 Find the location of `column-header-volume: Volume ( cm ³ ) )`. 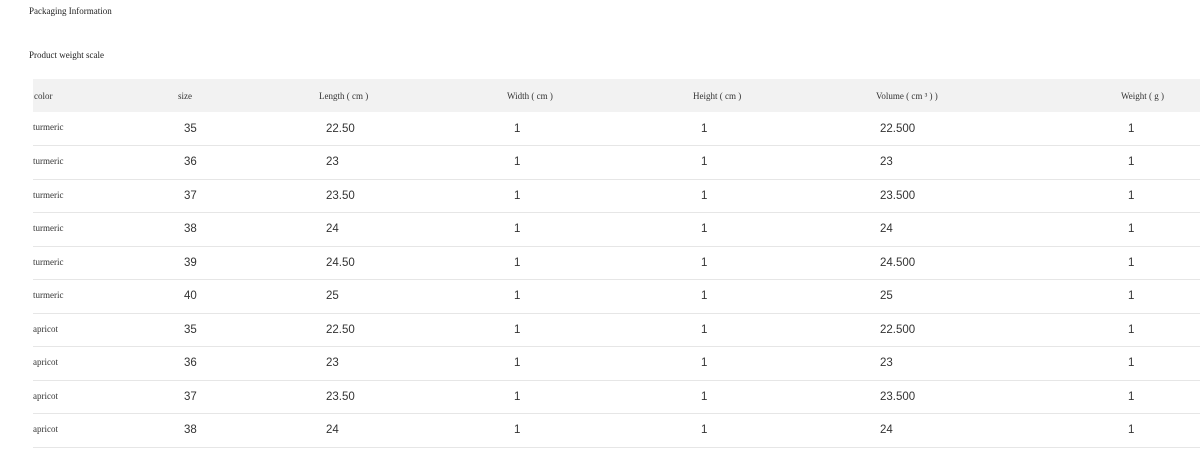

column-header-volume: Volume ( cm ³ ) ) is located at coordinates (907, 95).